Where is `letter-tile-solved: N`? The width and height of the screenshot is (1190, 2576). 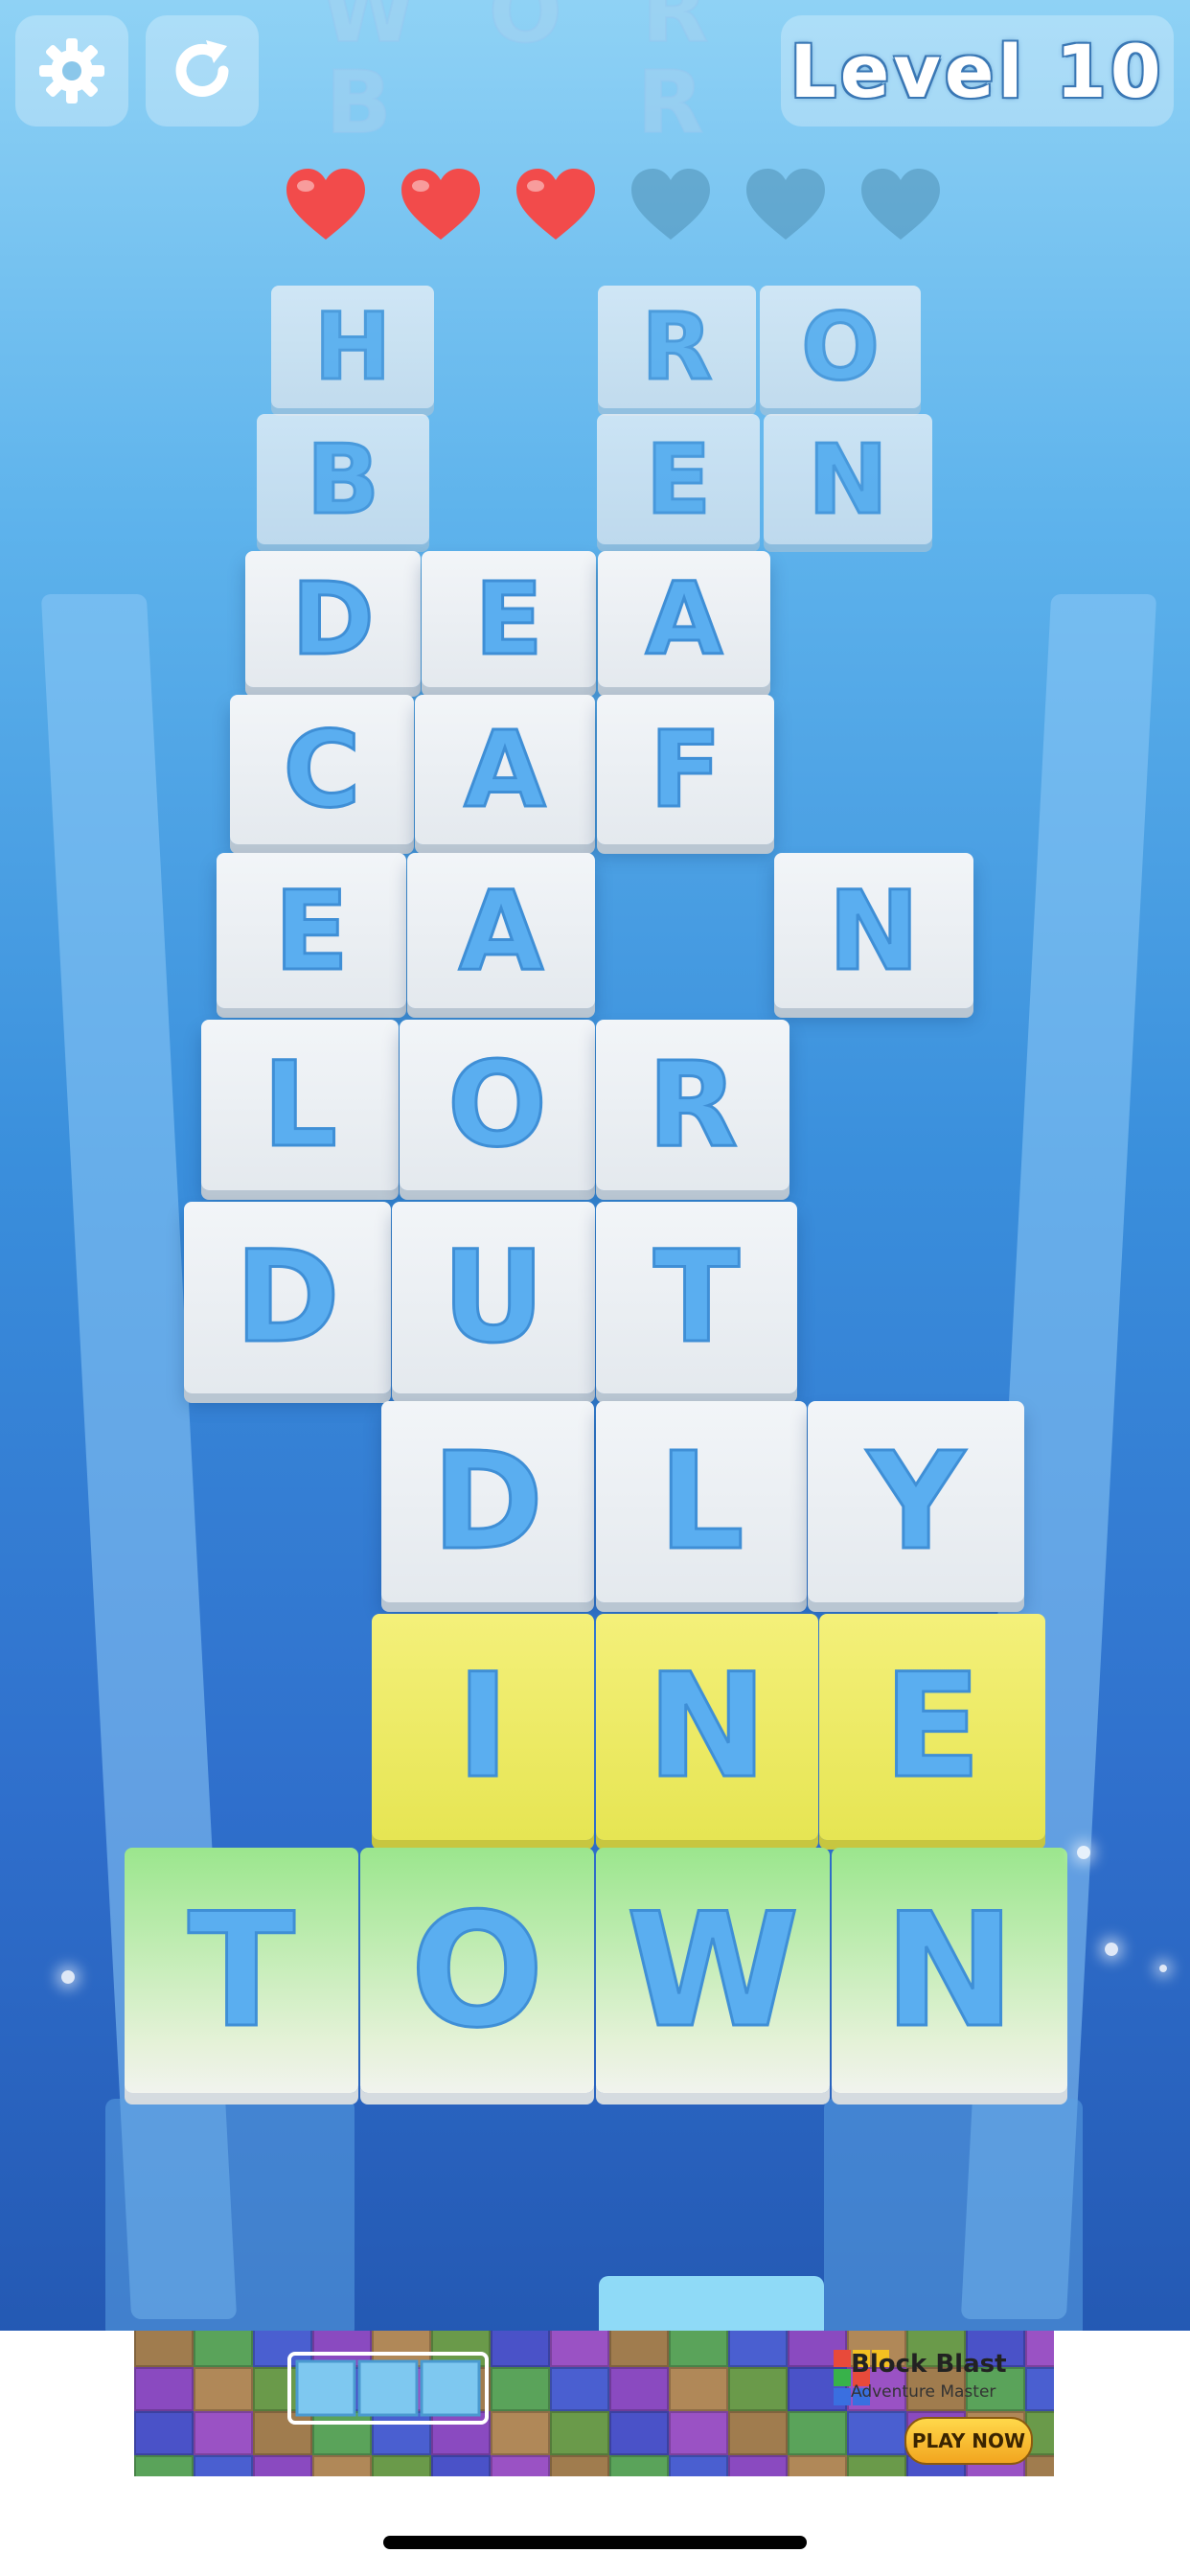
letter-tile-solved: N is located at coordinates (950, 1970).